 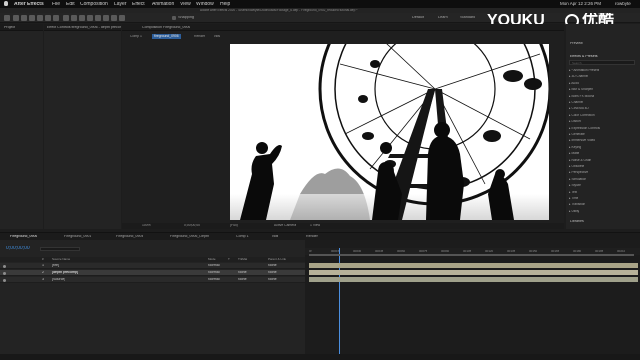 I want to click on clone-stamp-tool-icon, so click(x=98, y=18).